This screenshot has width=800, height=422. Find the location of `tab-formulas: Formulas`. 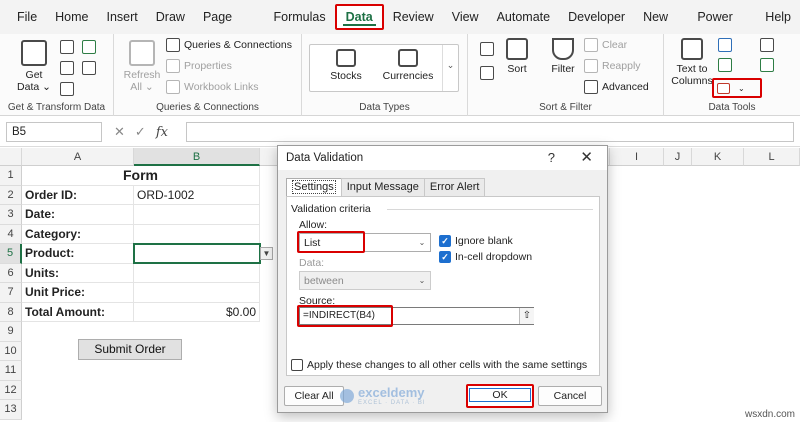

tab-formulas: Formulas is located at coordinates (300, 17).